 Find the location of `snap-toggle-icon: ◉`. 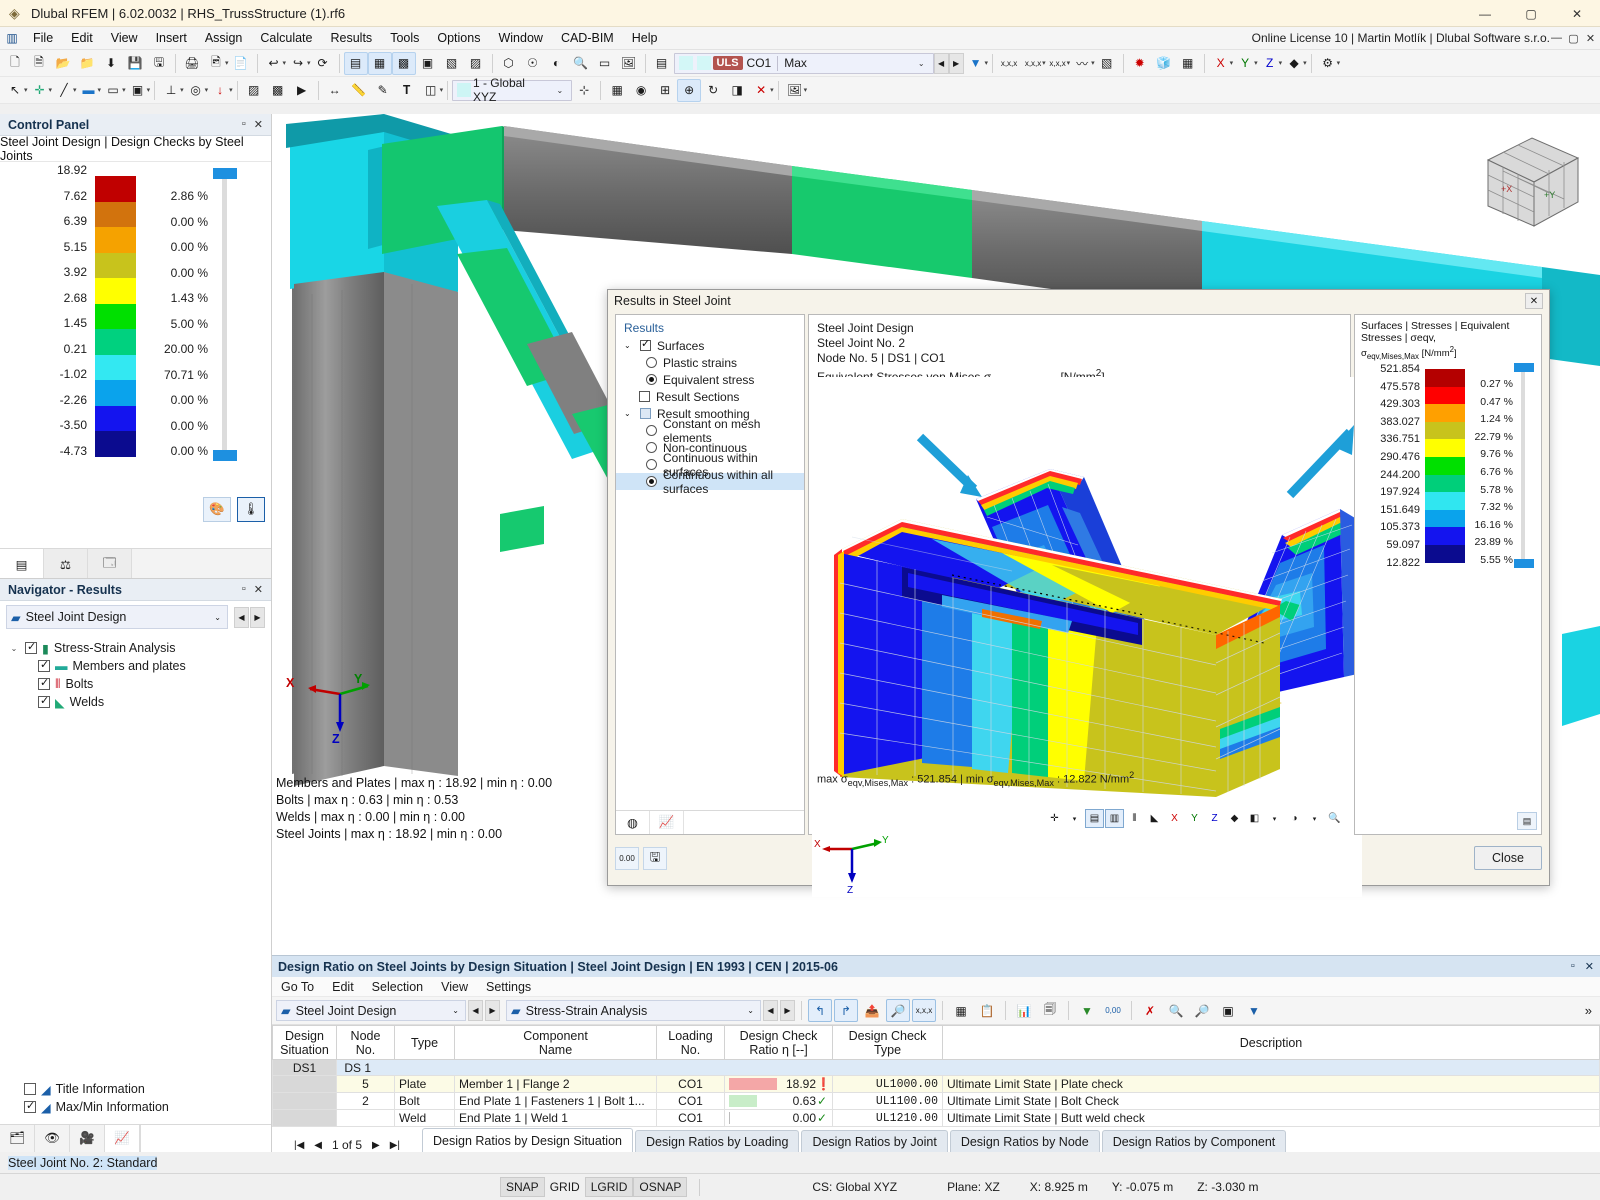

snap-toggle-icon: ◉ is located at coordinates (641, 90).